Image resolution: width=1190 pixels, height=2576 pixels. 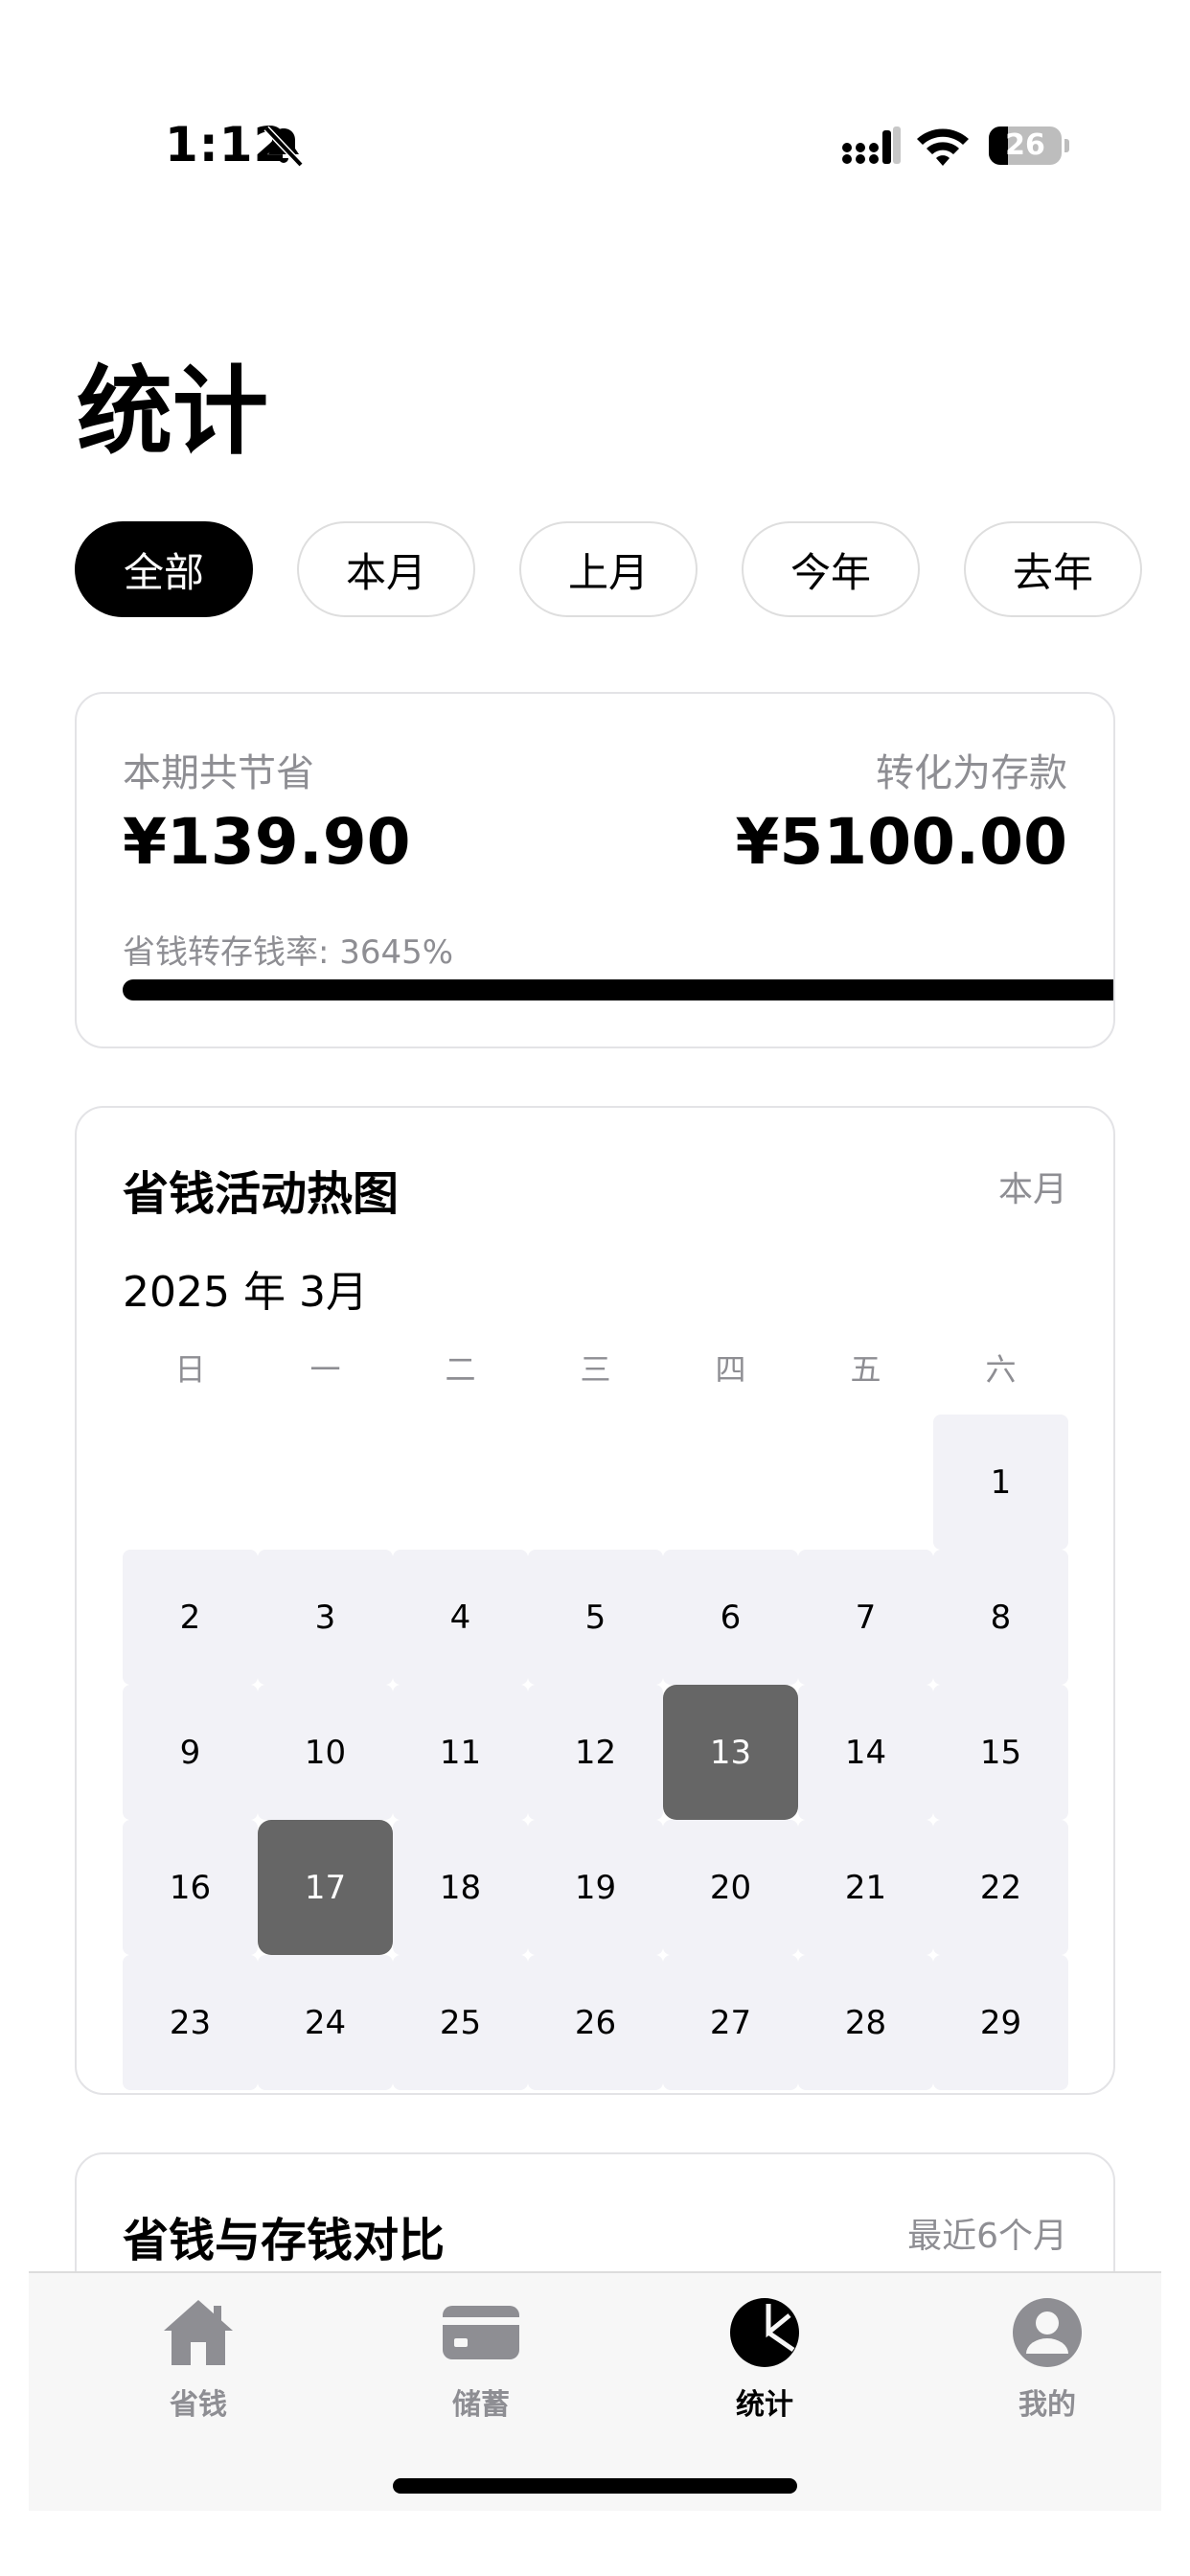 What do you see at coordinates (608, 569) in the screenshot?
I see `filter-chip-last-month: 上月` at bounding box center [608, 569].